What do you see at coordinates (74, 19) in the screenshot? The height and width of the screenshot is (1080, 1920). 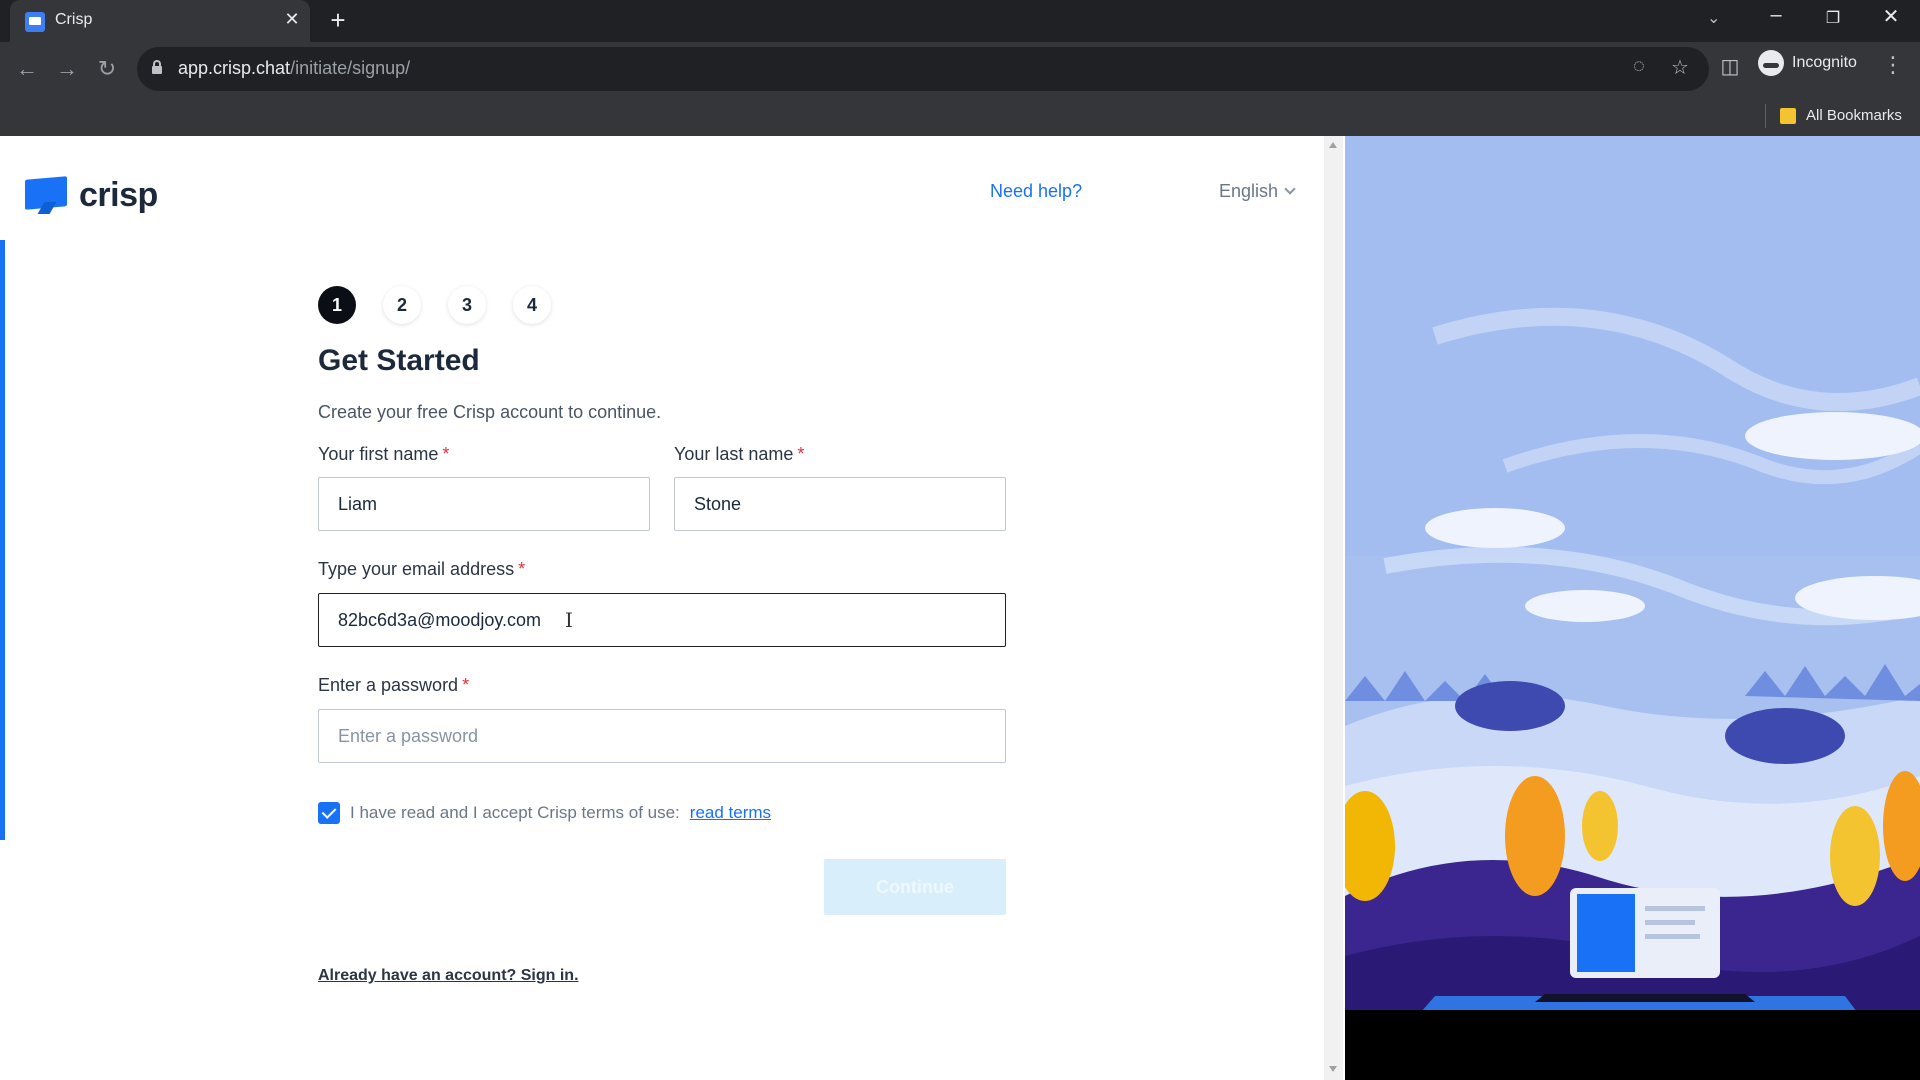 I see `tab-title: Crisp` at bounding box center [74, 19].